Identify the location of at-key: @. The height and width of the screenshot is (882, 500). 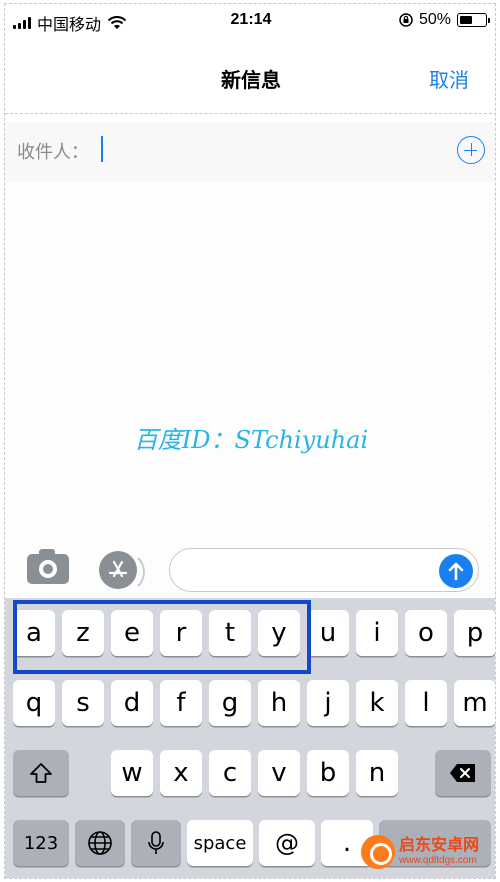
(287, 843).